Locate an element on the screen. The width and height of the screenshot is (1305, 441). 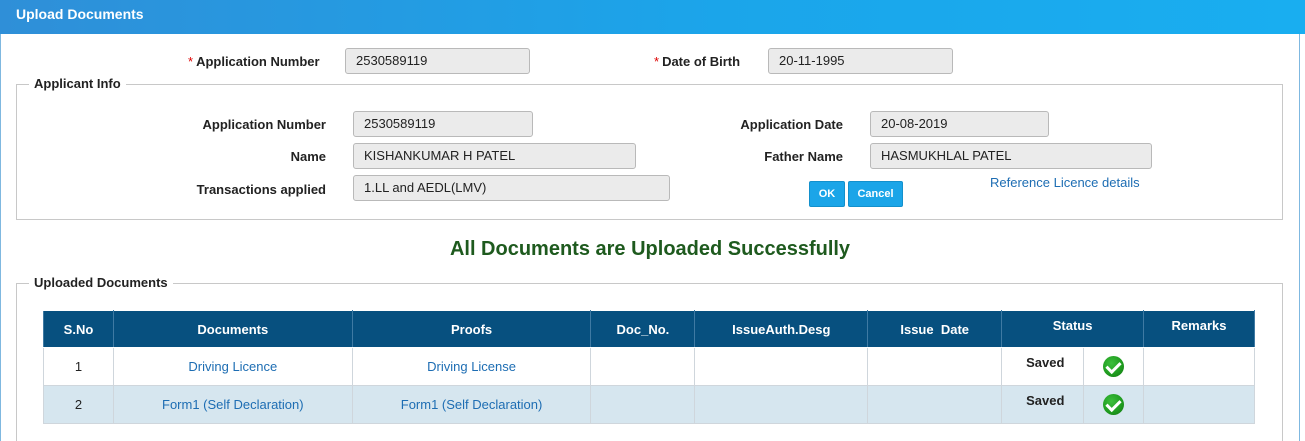
father-name-label: Father Name is located at coordinates (803, 156).